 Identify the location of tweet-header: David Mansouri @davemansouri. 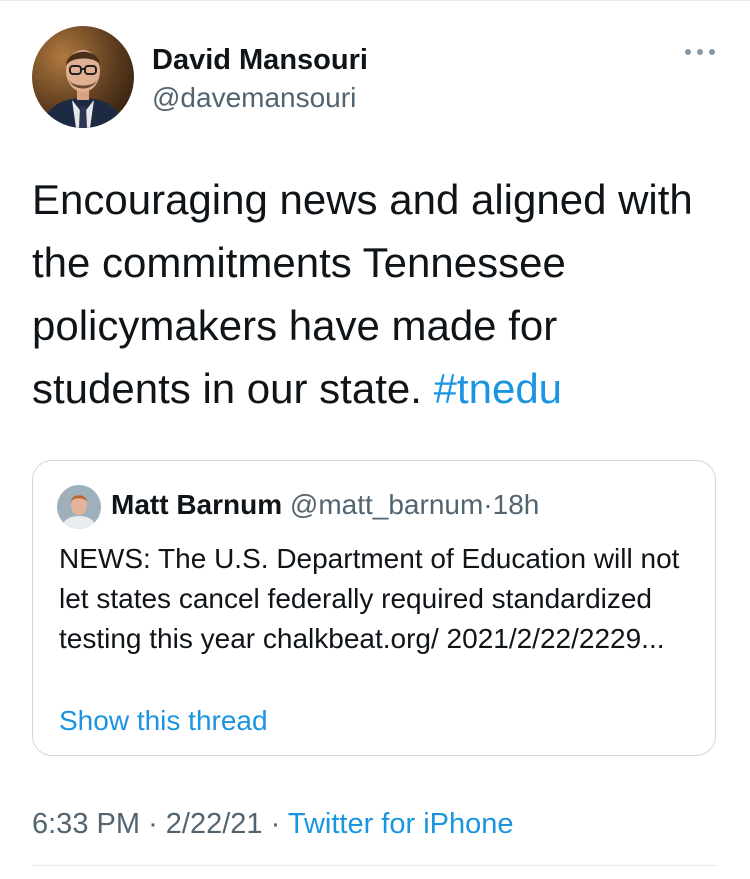
(375, 78).